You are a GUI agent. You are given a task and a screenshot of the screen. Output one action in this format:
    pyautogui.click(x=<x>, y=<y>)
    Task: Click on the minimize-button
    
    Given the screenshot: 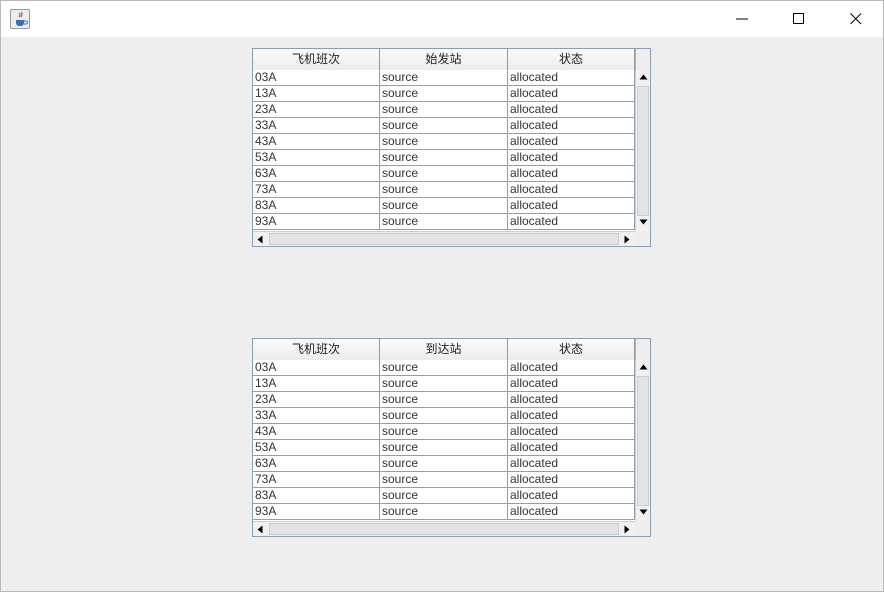 What is the action you would take?
    pyautogui.click(x=742, y=19)
    